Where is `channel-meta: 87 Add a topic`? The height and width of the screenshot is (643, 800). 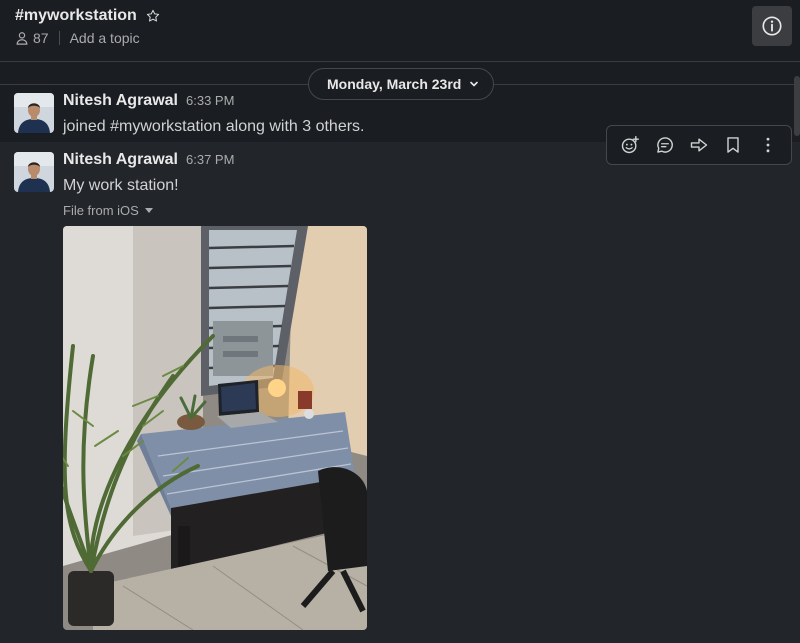 channel-meta: 87 Add a topic is located at coordinates (77, 38).